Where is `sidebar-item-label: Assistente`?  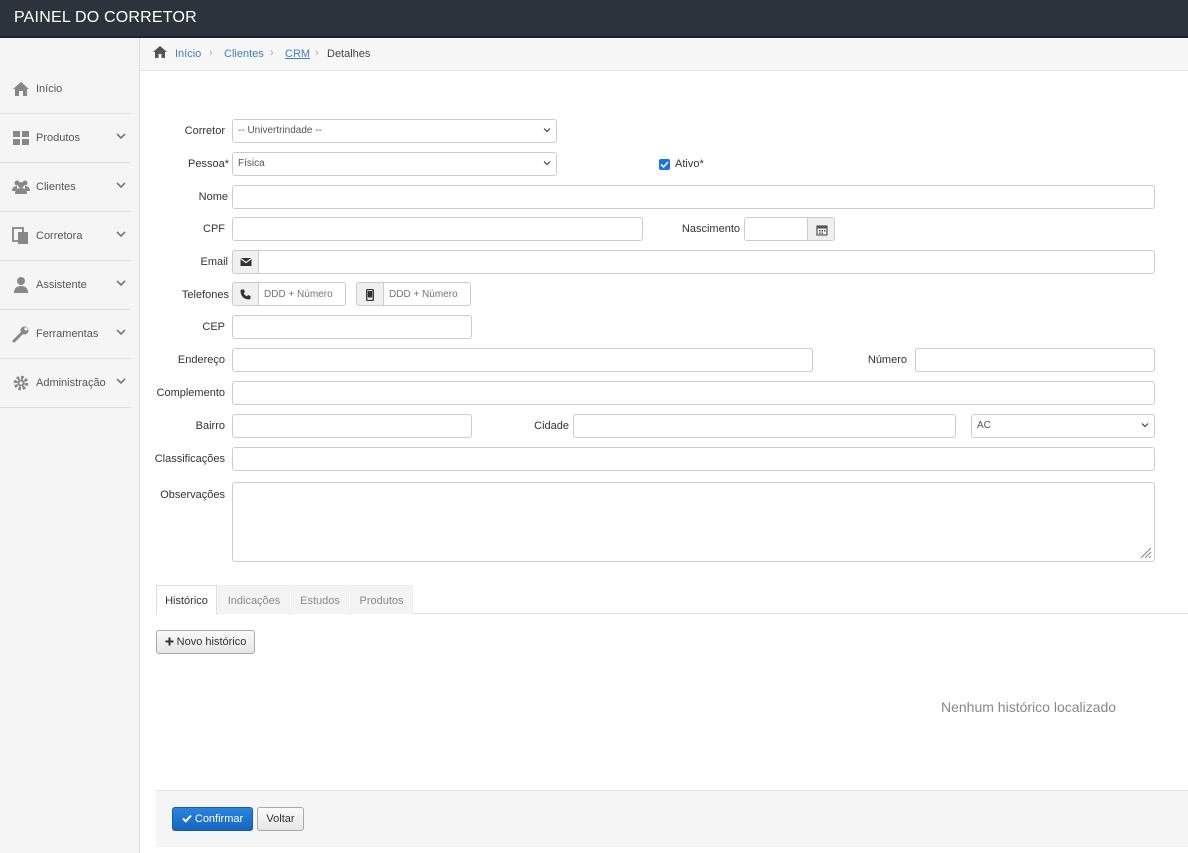
sidebar-item-label: Assistente is located at coordinates (61, 285).